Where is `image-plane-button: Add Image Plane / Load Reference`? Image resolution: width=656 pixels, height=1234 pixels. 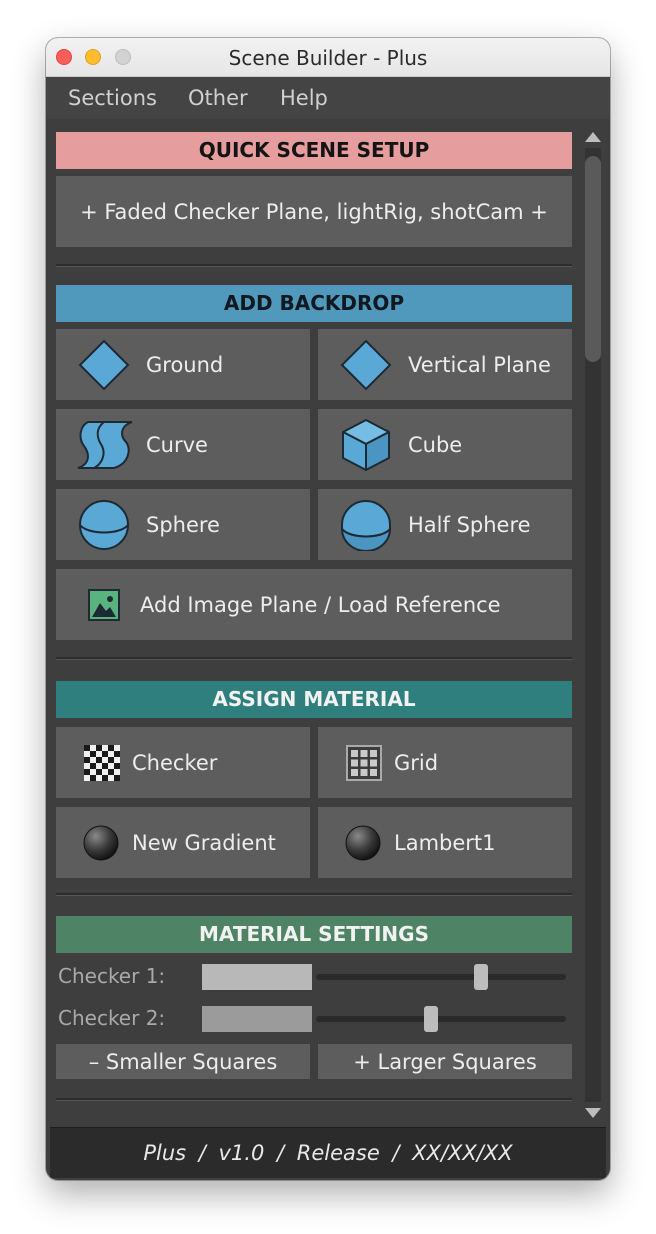 image-plane-button: Add Image Plane / Load Reference is located at coordinates (314, 604).